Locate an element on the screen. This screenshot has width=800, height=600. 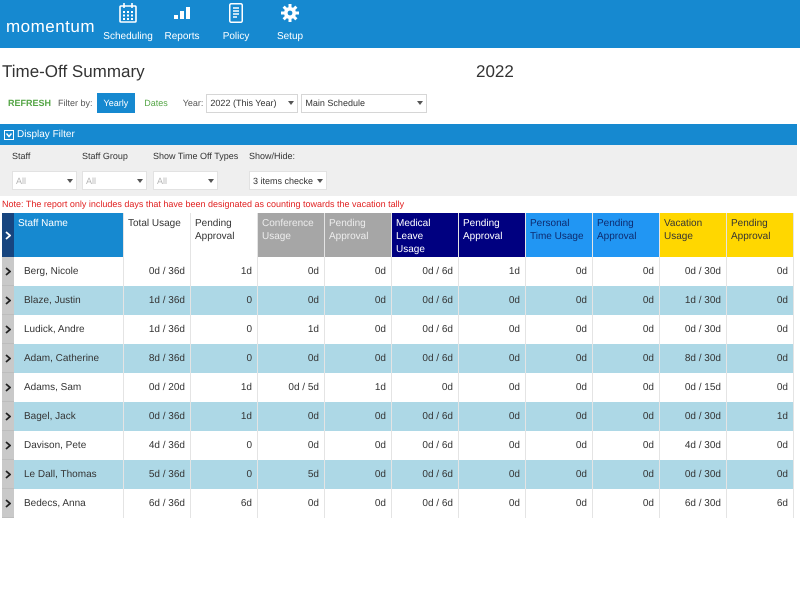
refresh-link: REFRESH is located at coordinates (30, 103).